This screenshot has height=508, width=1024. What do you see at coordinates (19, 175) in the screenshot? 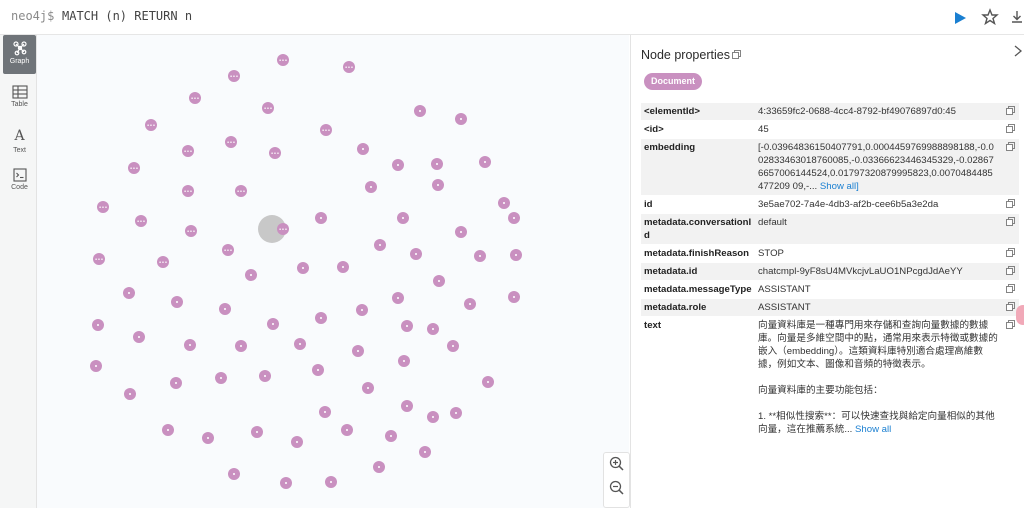
I see `code-icon` at bounding box center [19, 175].